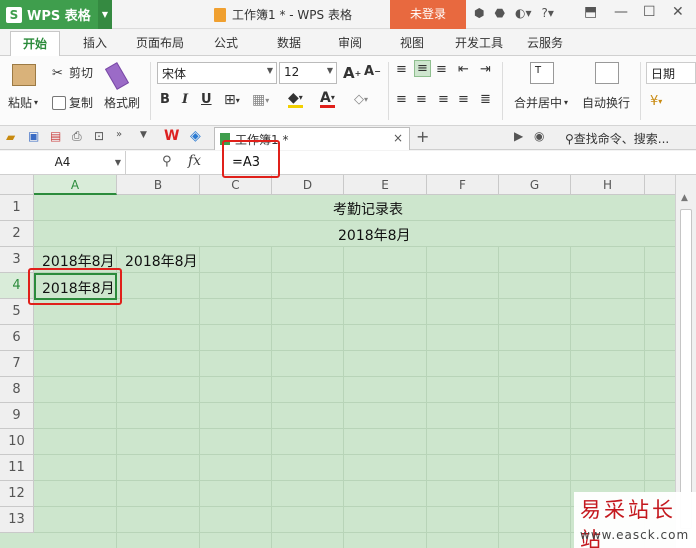 The height and width of the screenshot is (548, 696). What do you see at coordinates (372, 71) in the screenshot?
I see `decrease-font-icon: A −` at bounding box center [372, 71].